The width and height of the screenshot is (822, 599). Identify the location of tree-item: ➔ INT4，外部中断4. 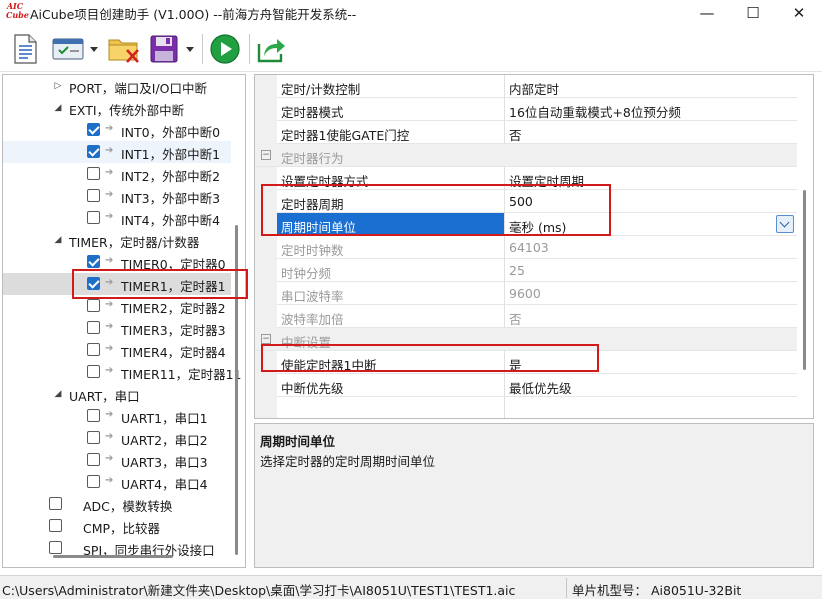
(117, 218).